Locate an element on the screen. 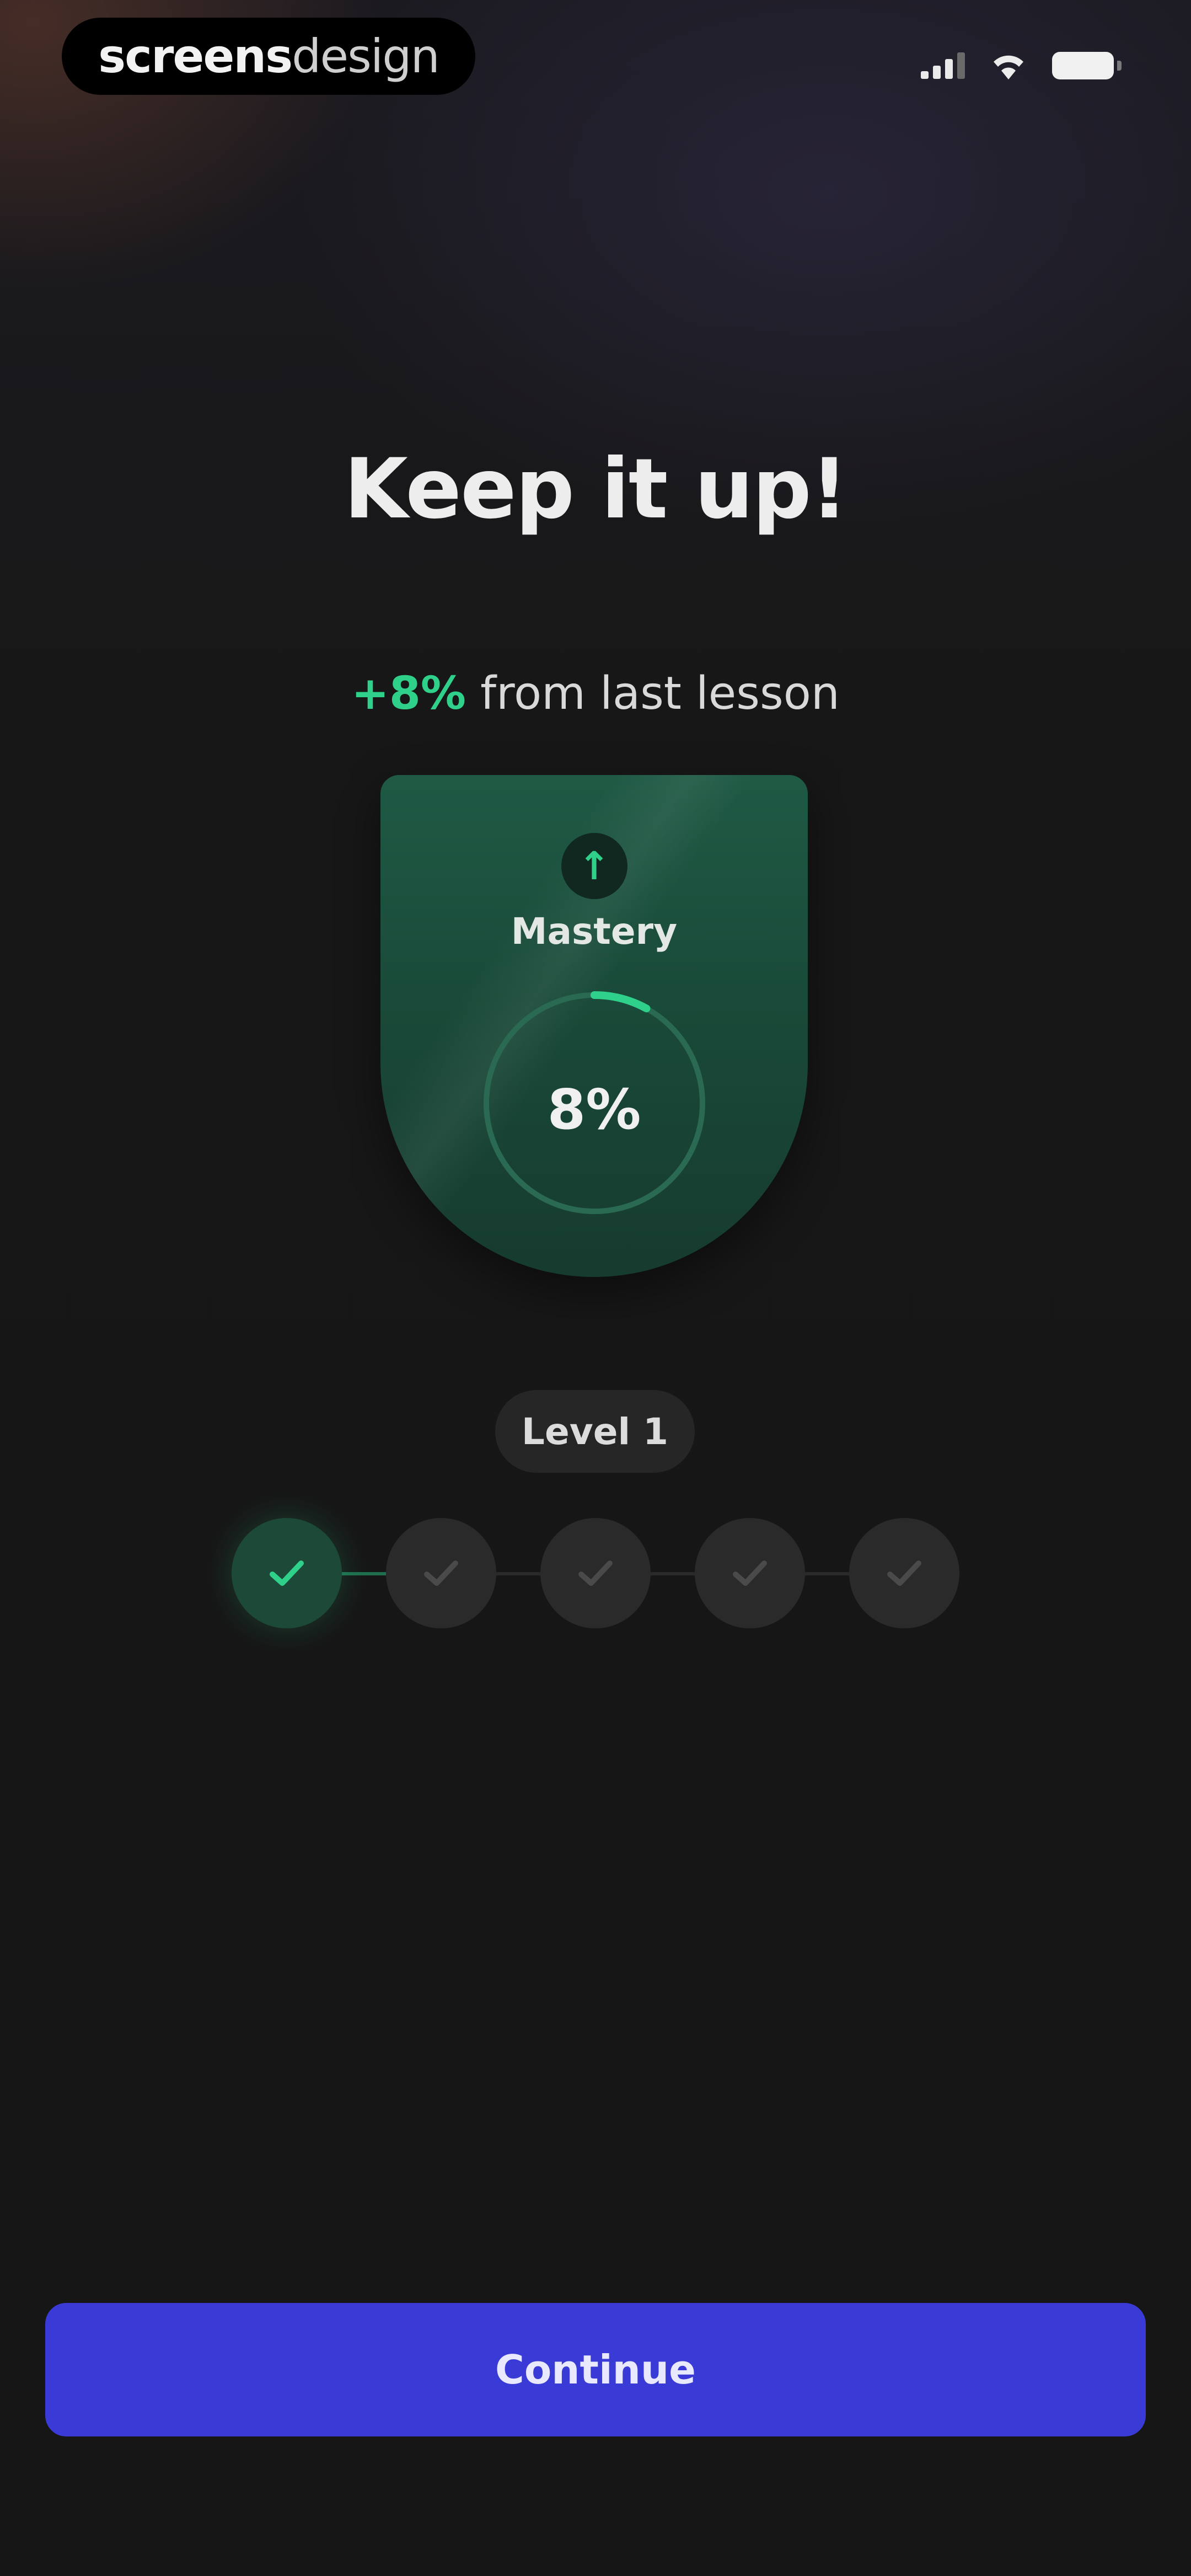 This screenshot has height=2576, width=1191. watermark-logo: screens design is located at coordinates (268, 56).